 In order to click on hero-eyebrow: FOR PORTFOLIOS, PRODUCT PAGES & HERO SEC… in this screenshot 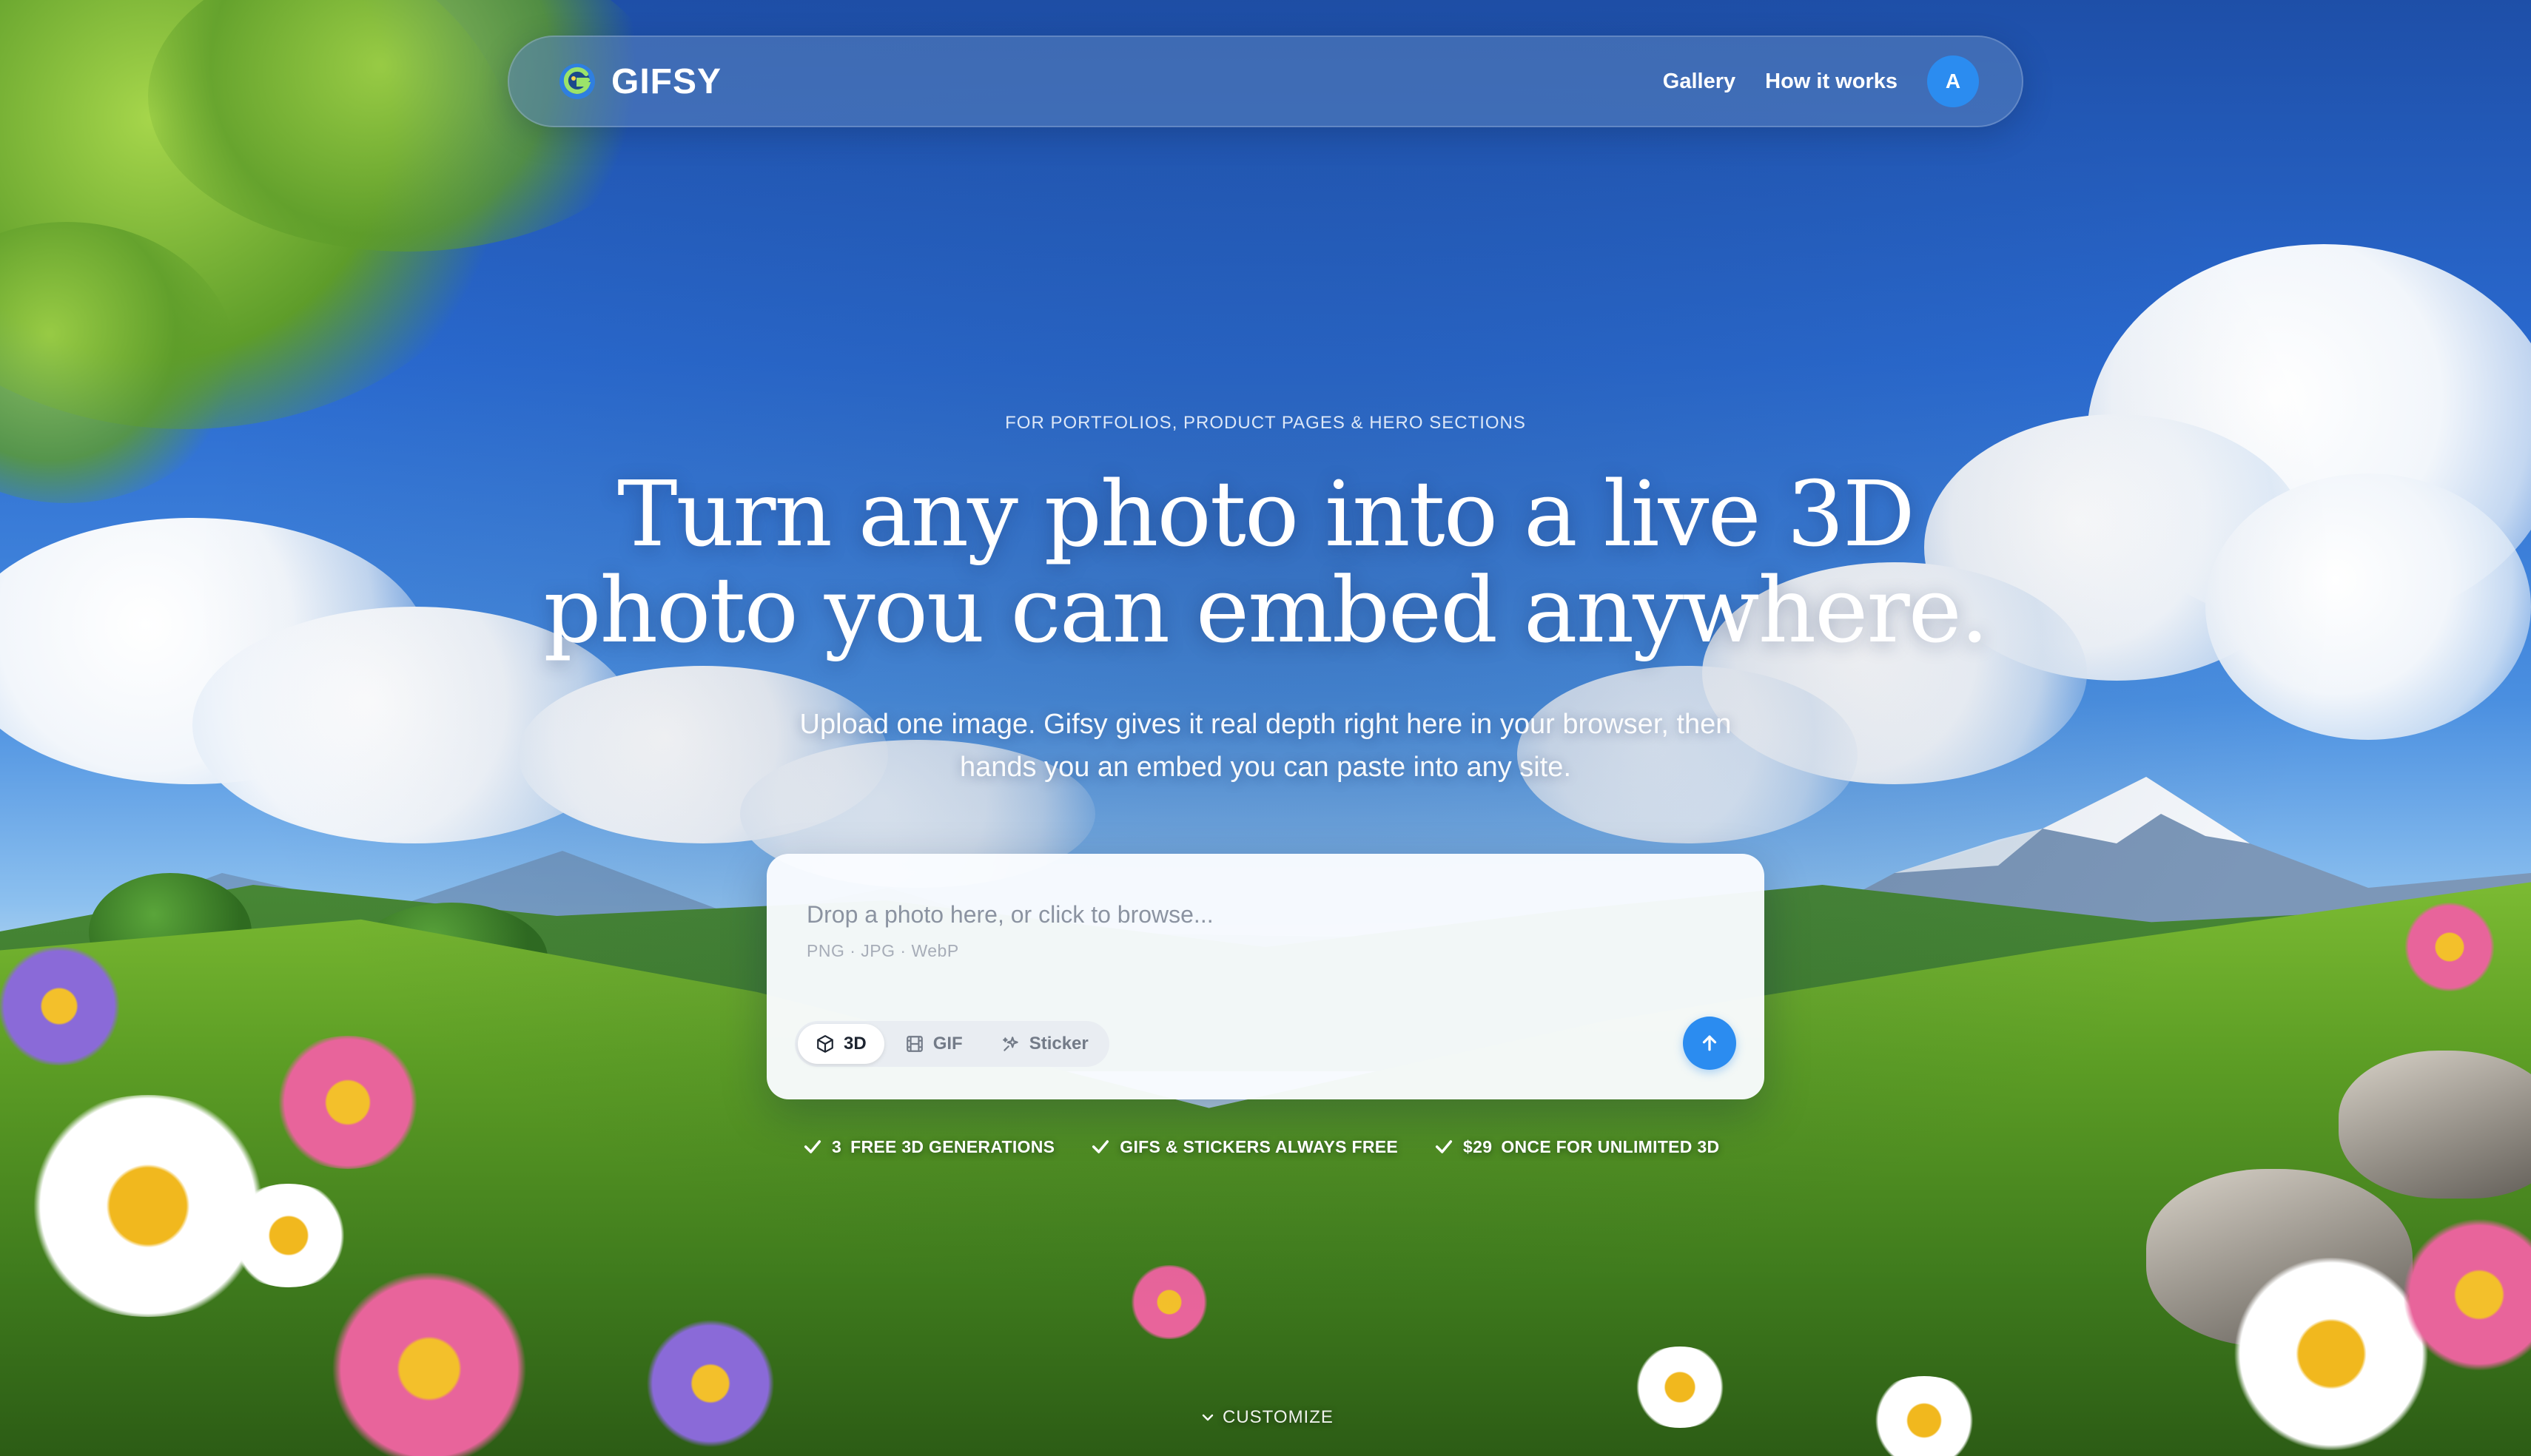, I will do `click(1265, 423)`.